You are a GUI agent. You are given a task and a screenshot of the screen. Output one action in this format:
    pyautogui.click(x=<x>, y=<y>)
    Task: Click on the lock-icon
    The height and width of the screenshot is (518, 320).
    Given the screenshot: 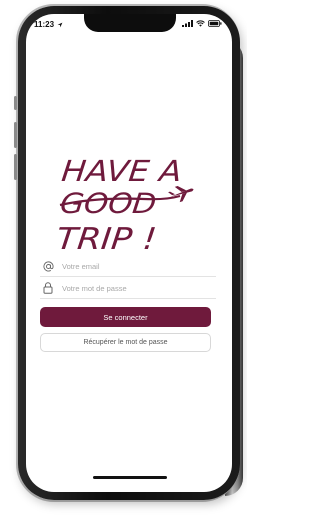 What is the action you would take?
    pyautogui.click(x=48, y=288)
    